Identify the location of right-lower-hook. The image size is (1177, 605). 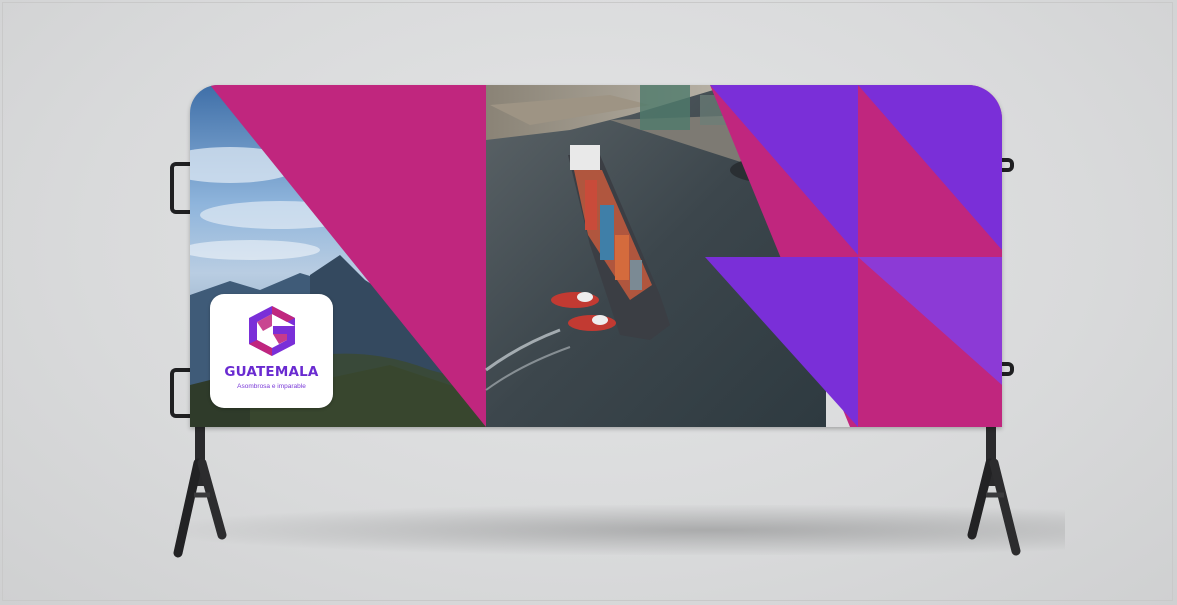
(1007, 369).